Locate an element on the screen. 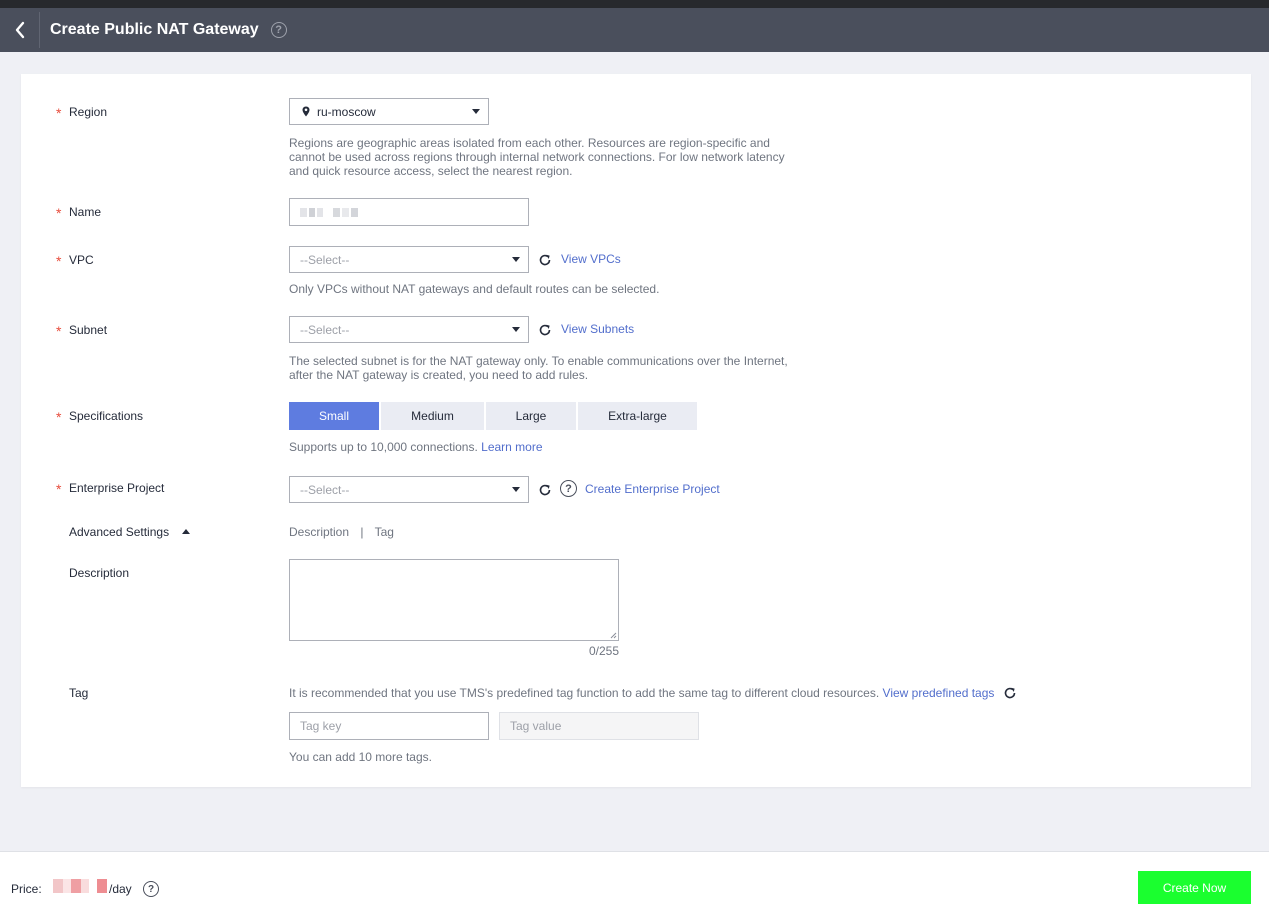  spec-small-button: Small is located at coordinates (334, 416).